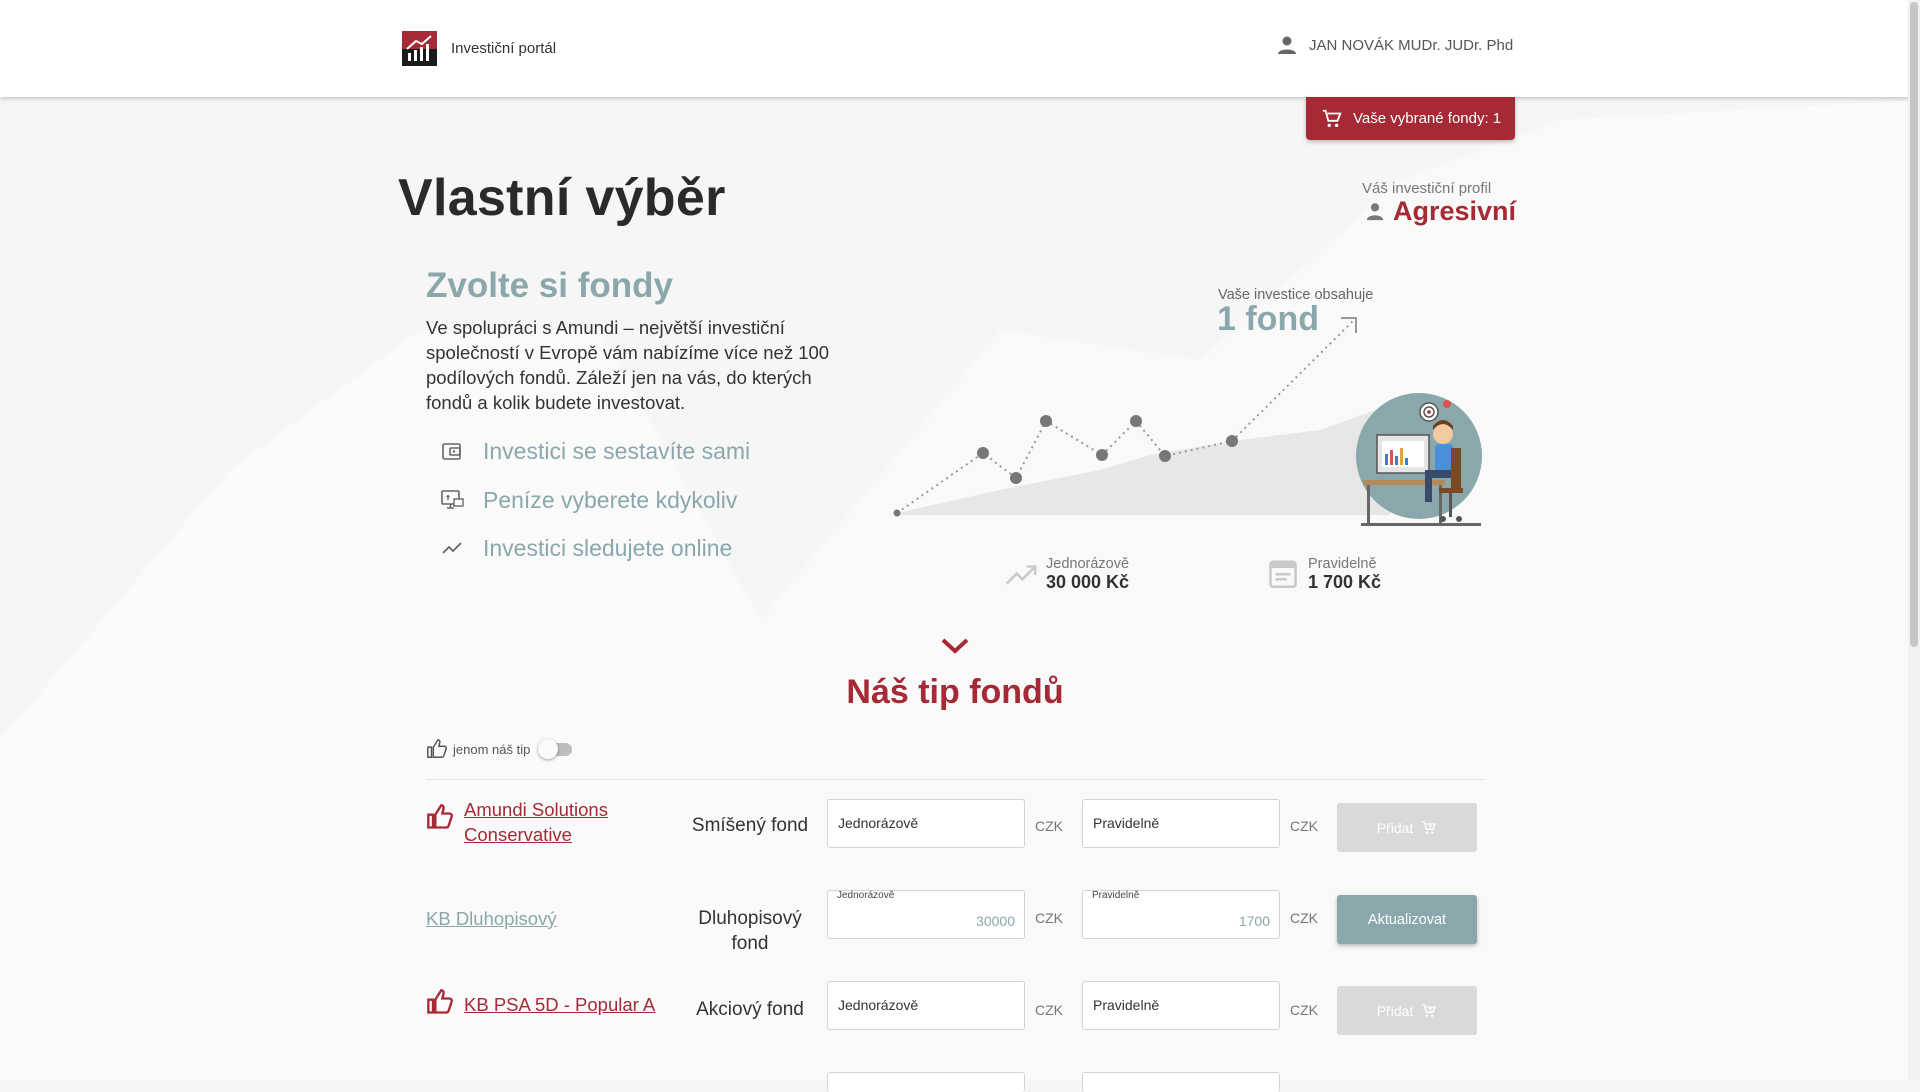 The width and height of the screenshot is (1920, 1092). I want to click on input-value: 30000, so click(995, 921).